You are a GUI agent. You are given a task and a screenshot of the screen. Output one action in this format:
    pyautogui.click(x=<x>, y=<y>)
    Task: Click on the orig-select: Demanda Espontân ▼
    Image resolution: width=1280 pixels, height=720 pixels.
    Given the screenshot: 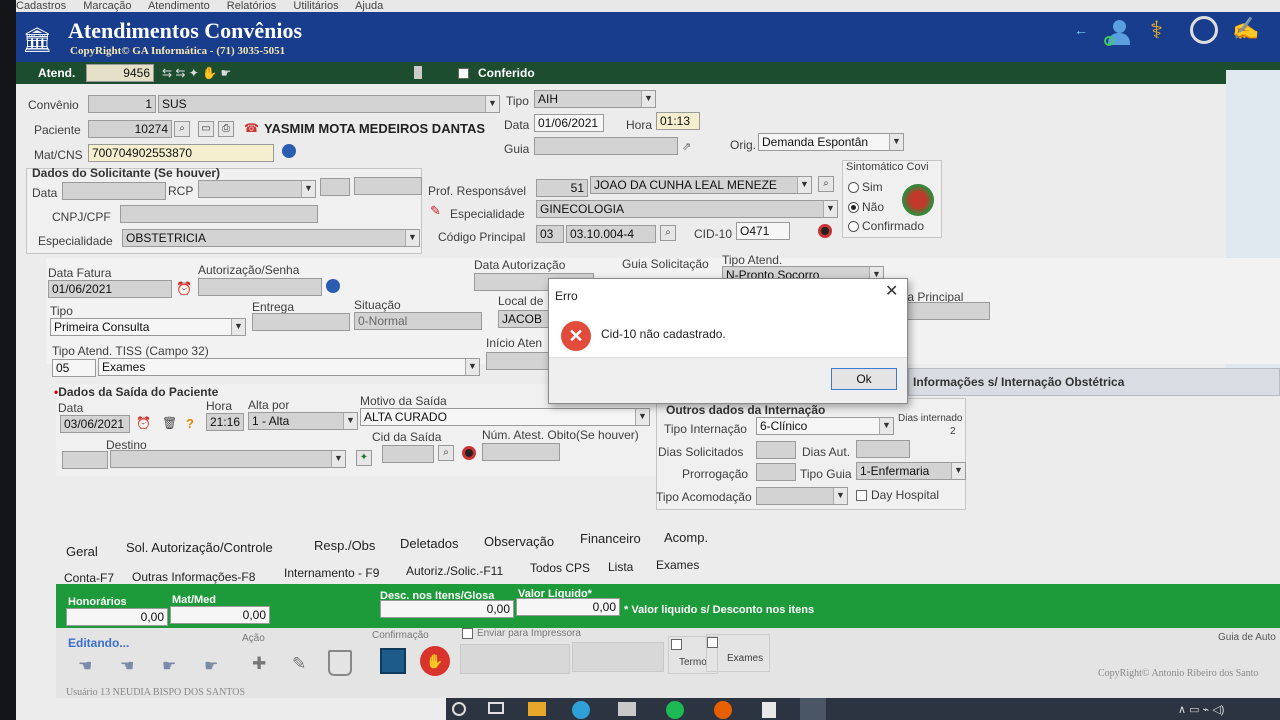 What is the action you would take?
    pyautogui.click(x=831, y=142)
    